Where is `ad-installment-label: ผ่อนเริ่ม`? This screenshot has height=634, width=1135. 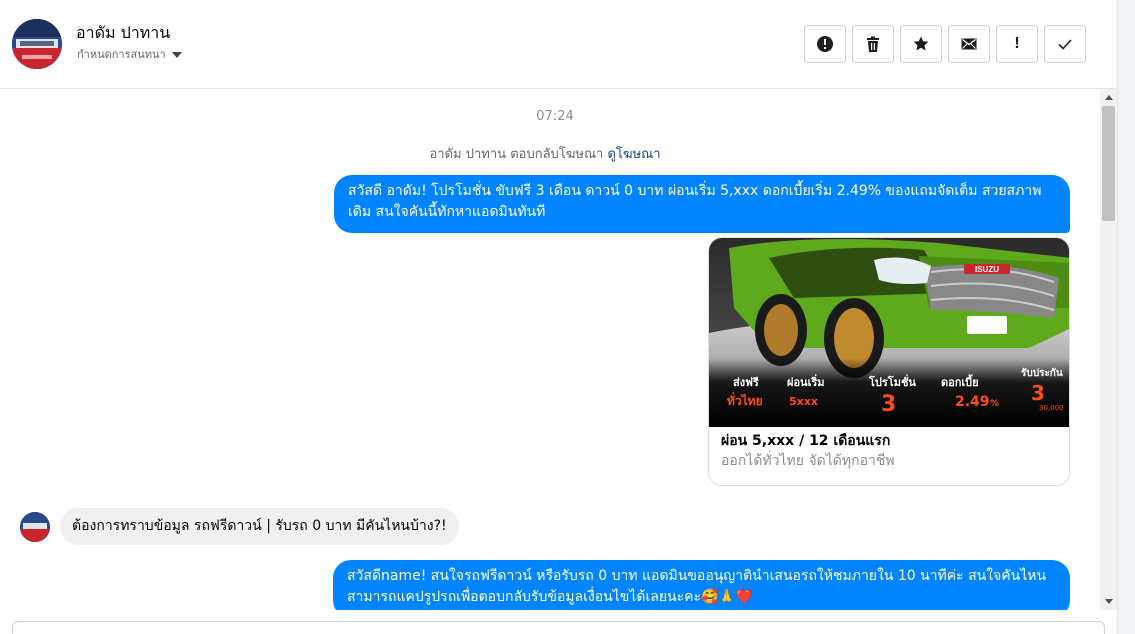
ad-installment-label: ผ่อนเริ่ม is located at coordinates (806, 381).